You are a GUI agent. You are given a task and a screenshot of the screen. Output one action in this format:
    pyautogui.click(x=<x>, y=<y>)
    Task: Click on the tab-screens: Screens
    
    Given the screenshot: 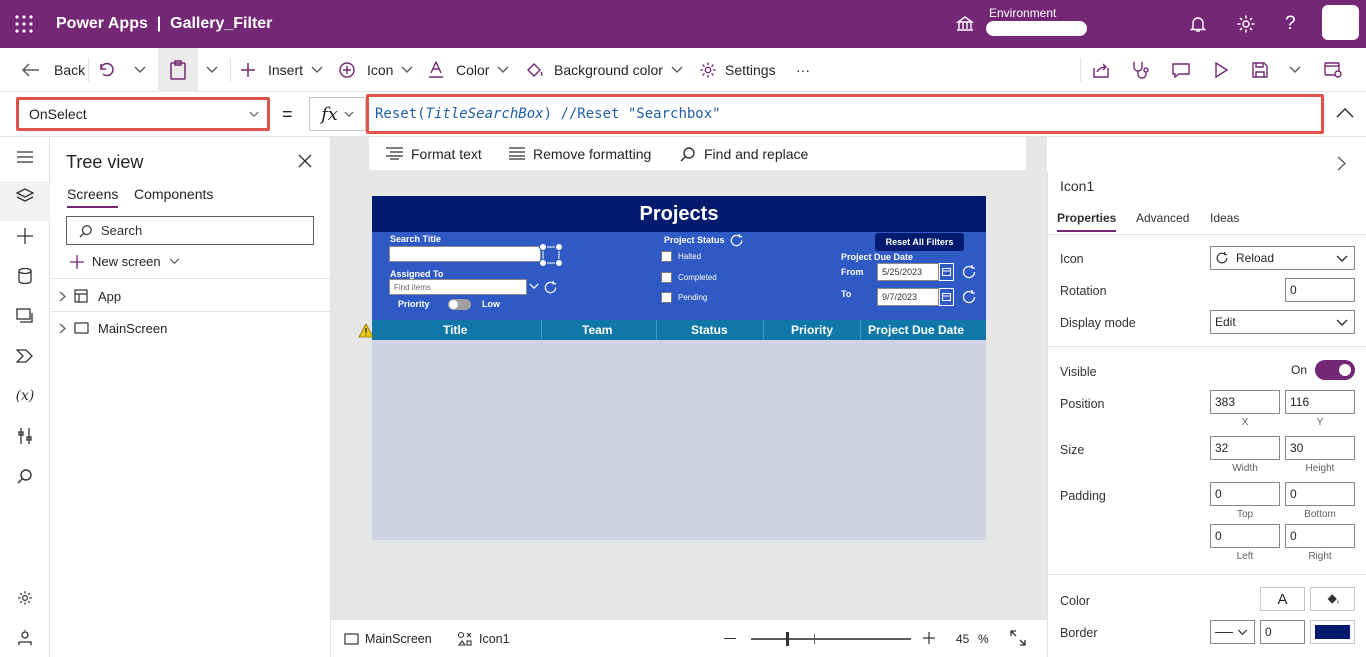 What is the action you would take?
    pyautogui.click(x=93, y=197)
    